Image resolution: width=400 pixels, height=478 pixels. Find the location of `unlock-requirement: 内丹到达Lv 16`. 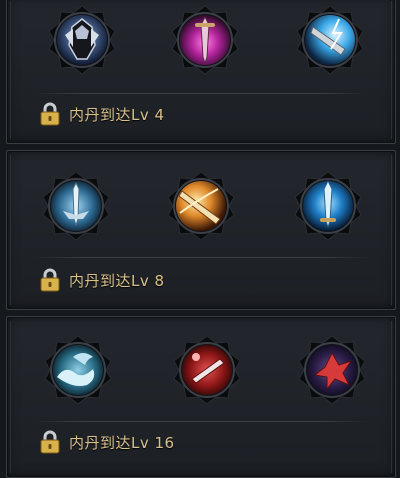

unlock-requirement: 内丹到达Lv 16 is located at coordinates (107, 442).